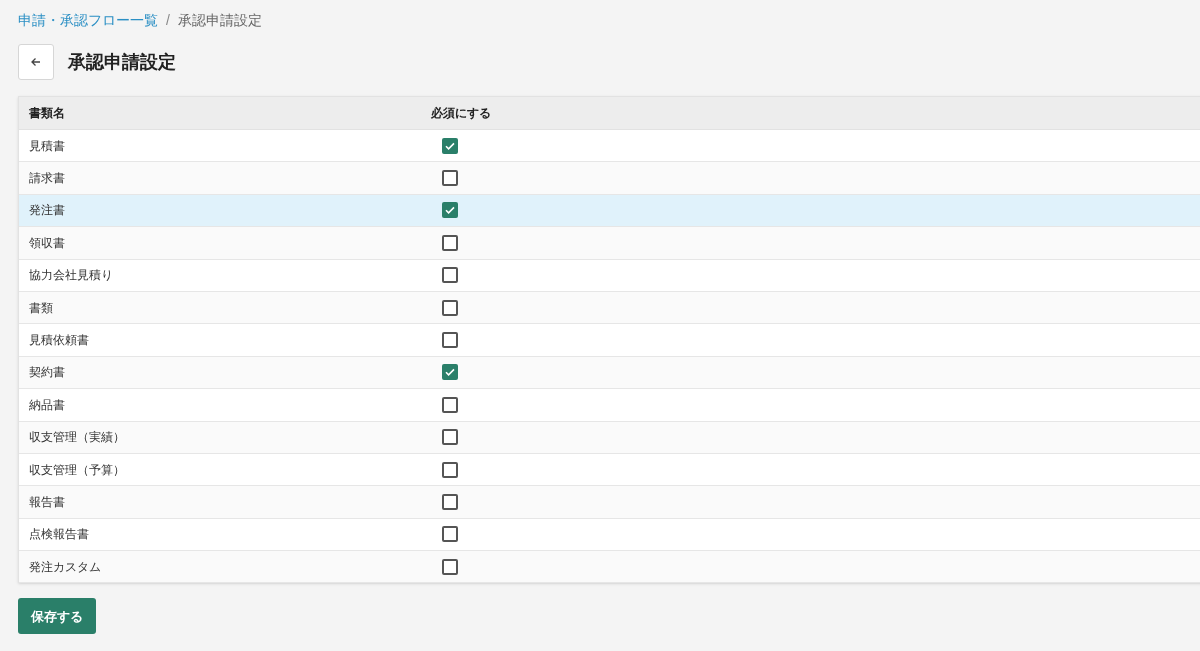  I want to click on document-name: 見積依頼書, so click(59, 341).